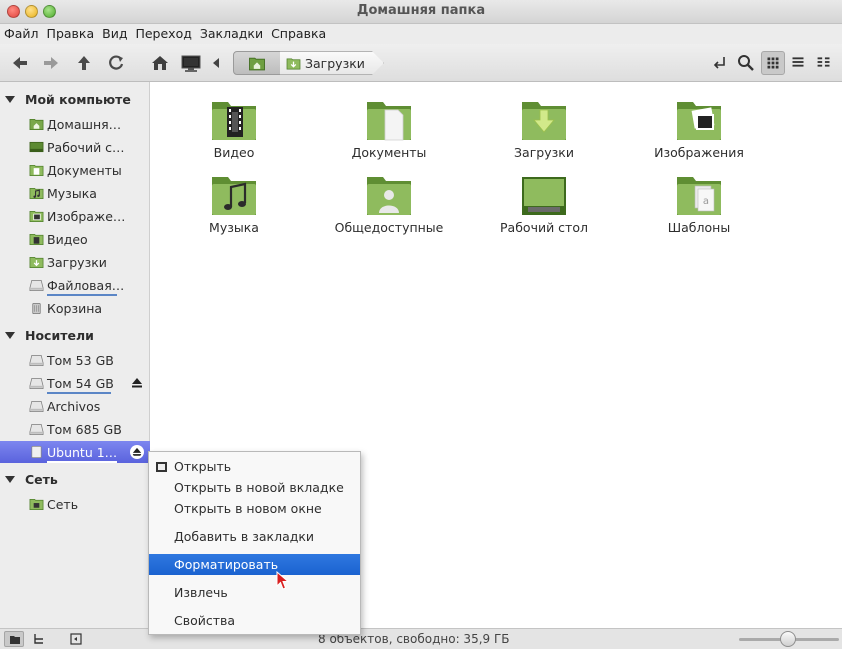 The width and height of the screenshot is (842, 649). I want to click on trash-icon, so click(36, 308).